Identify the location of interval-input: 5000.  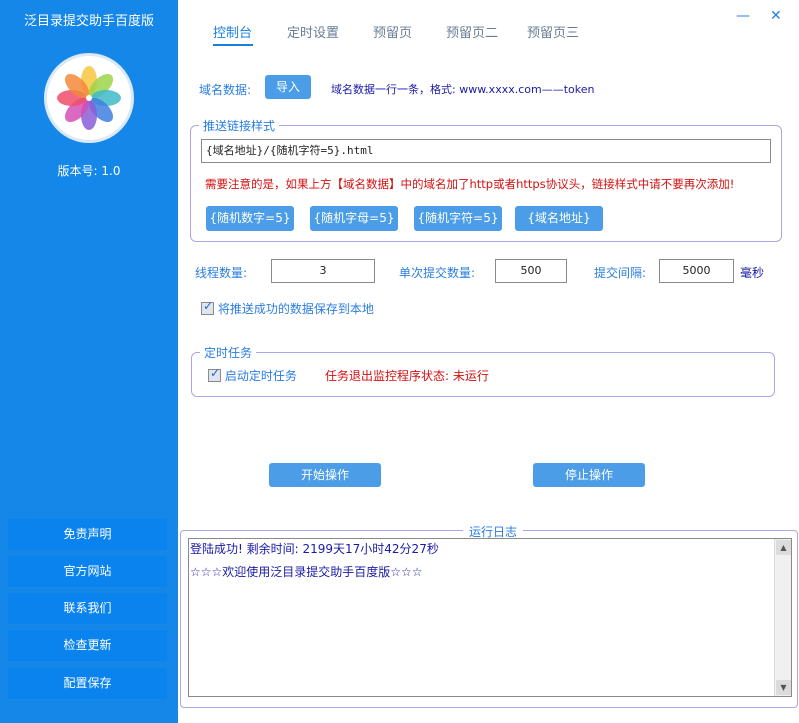
(696, 271).